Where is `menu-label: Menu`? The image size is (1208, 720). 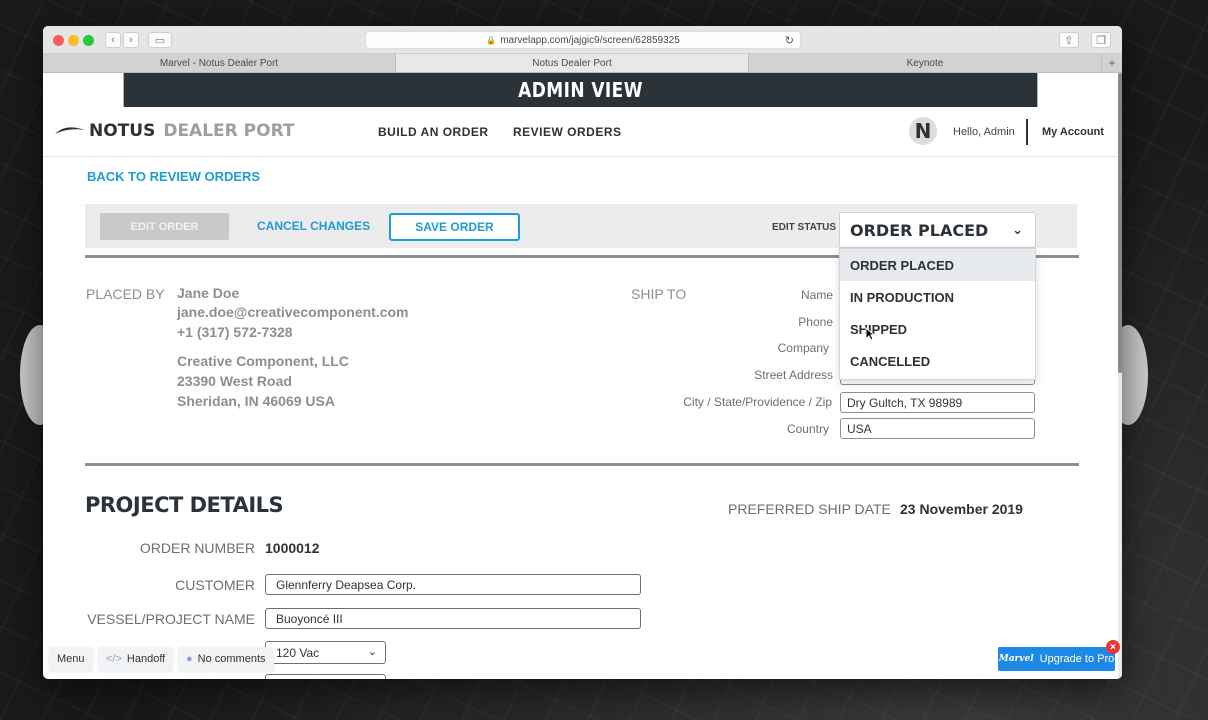 menu-label: Menu is located at coordinates (71, 659).